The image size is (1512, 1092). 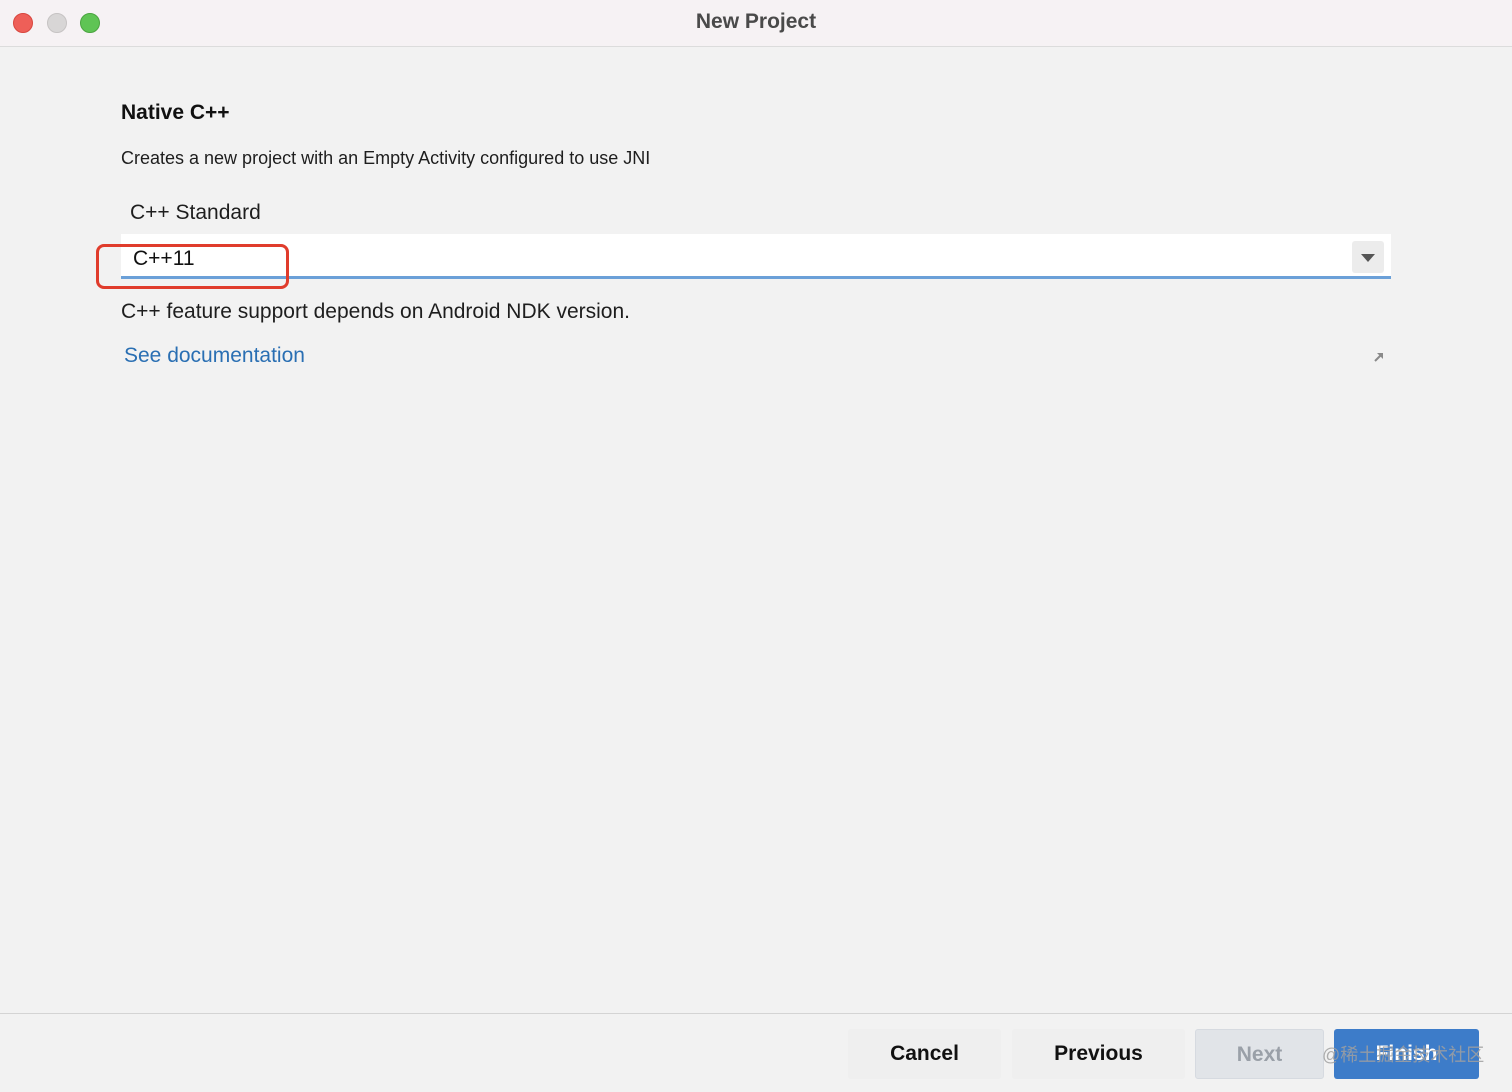 What do you see at coordinates (1379, 357) in the screenshot?
I see `external-link-icon` at bounding box center [1379, 357].